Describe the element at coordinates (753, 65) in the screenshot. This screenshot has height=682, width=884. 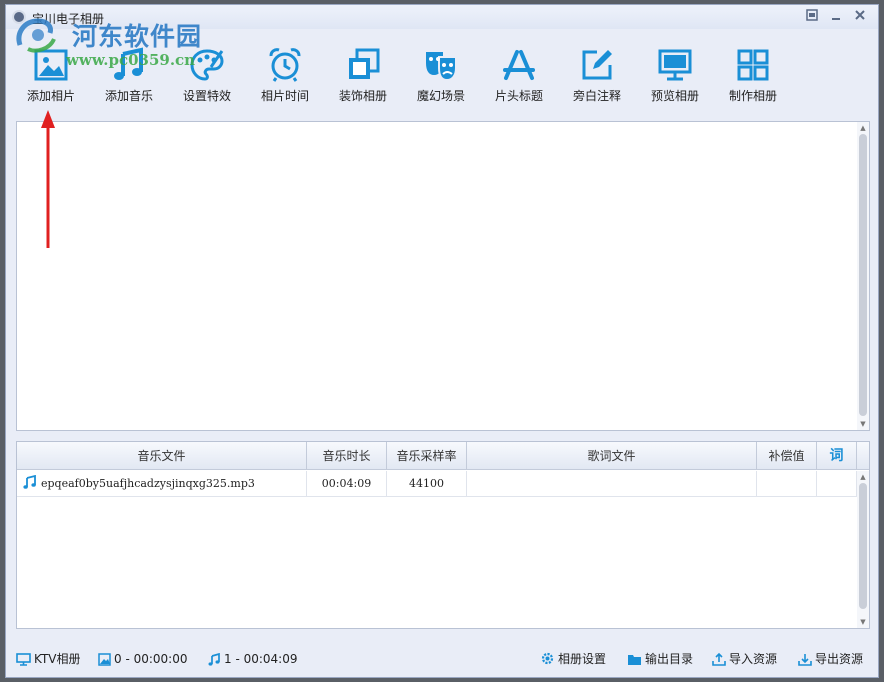
I see `grid-icon` at that location.